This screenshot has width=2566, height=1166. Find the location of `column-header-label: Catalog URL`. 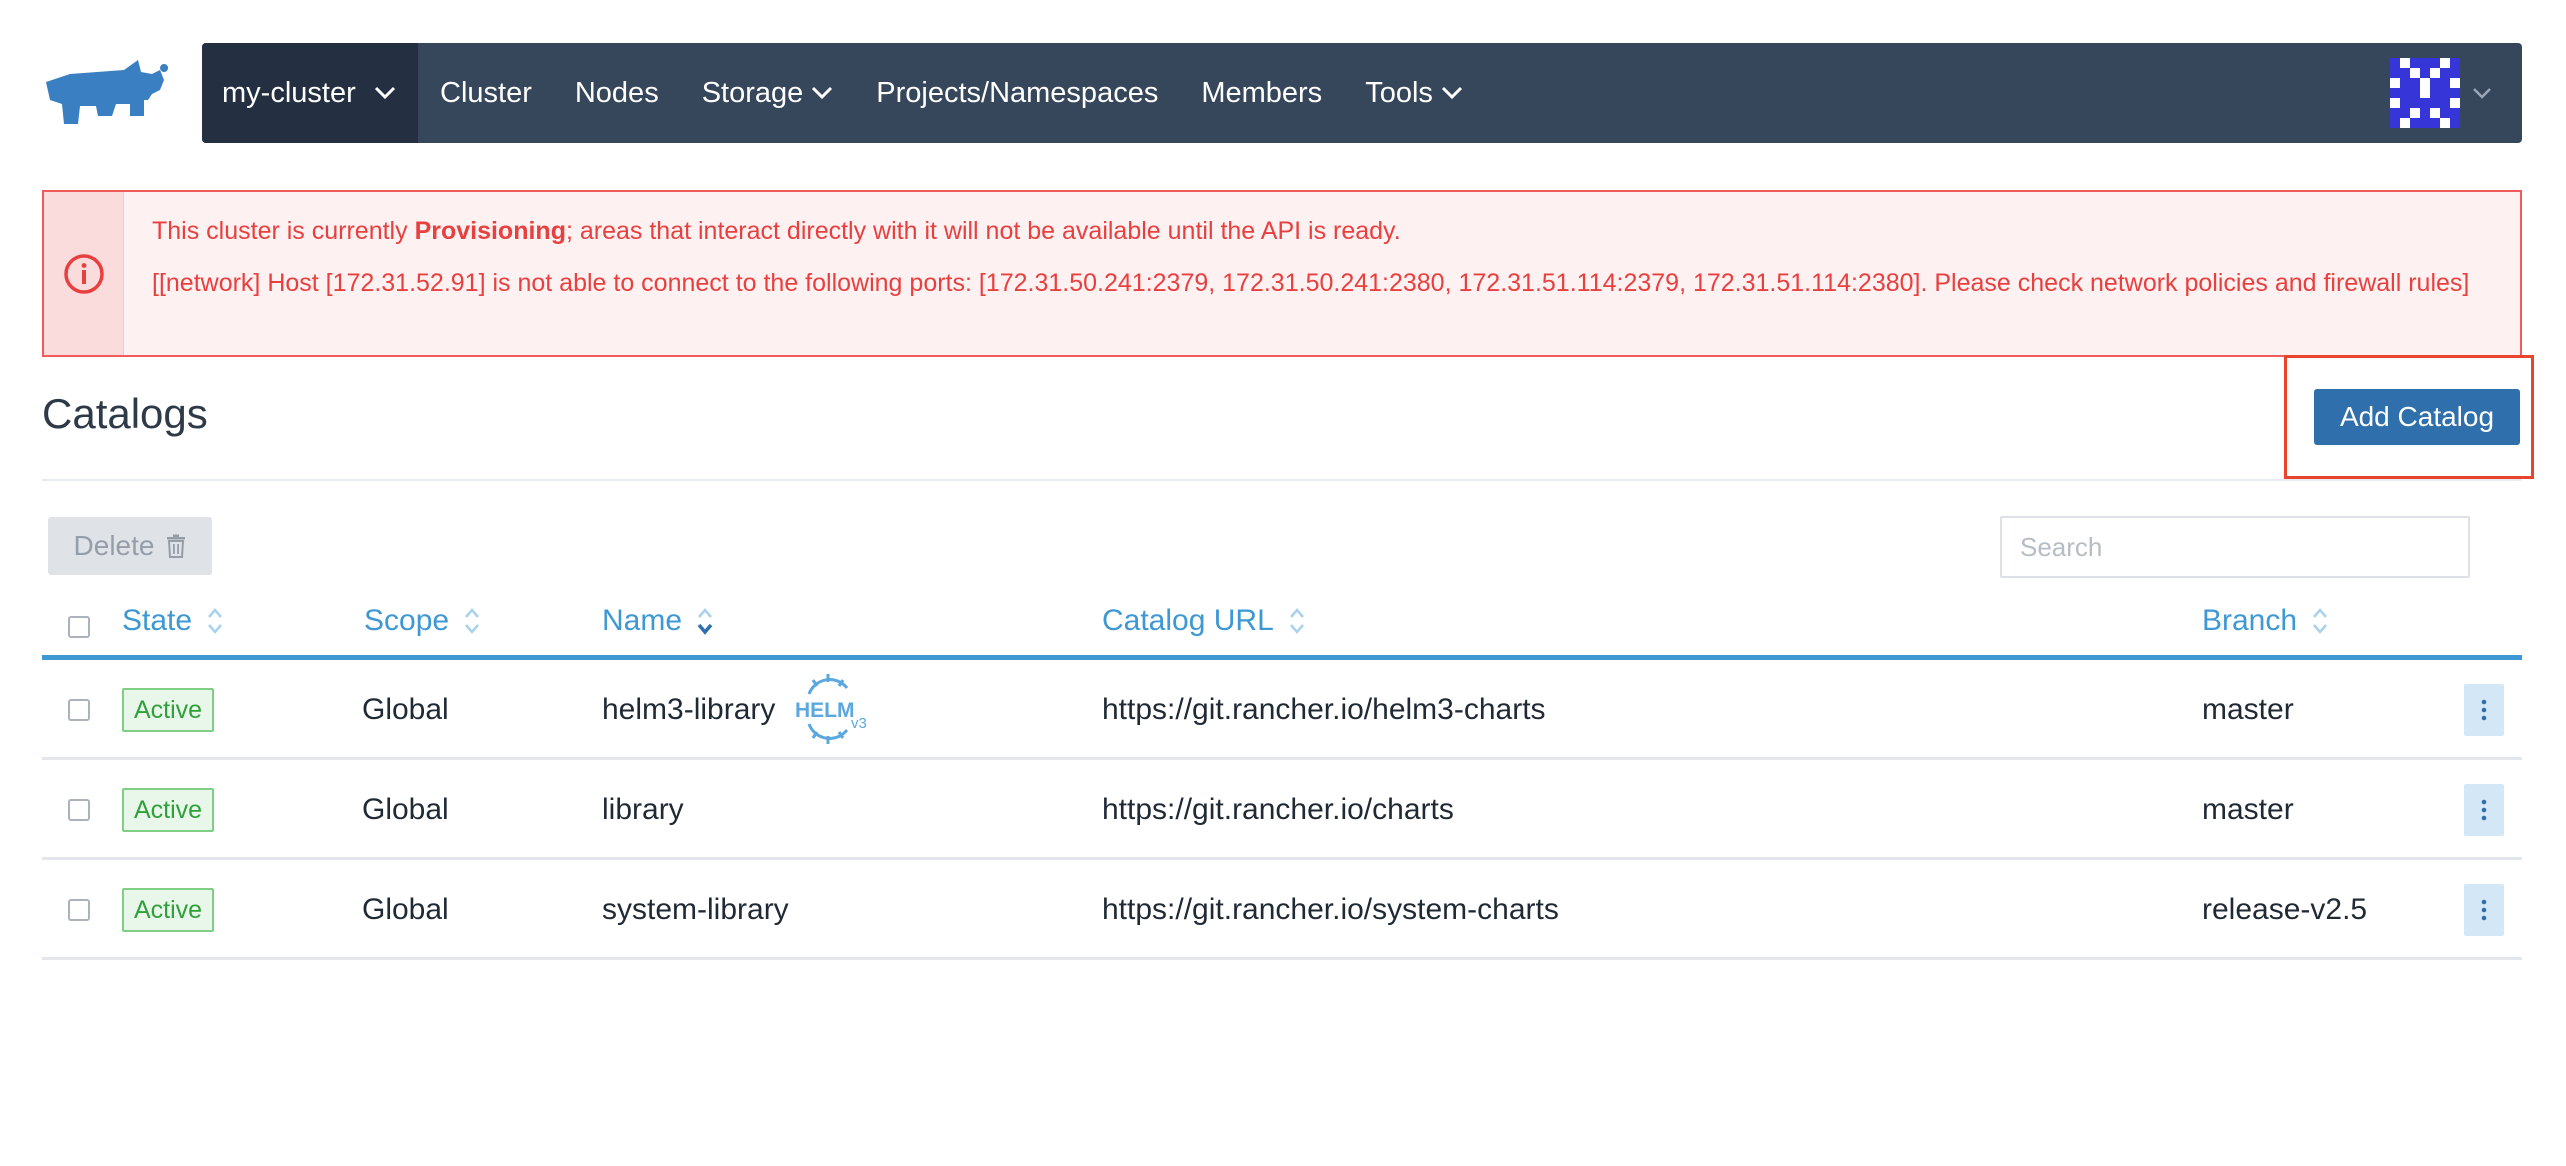

column-header-label: Catalog URL is located at coordinates (1188, 620).